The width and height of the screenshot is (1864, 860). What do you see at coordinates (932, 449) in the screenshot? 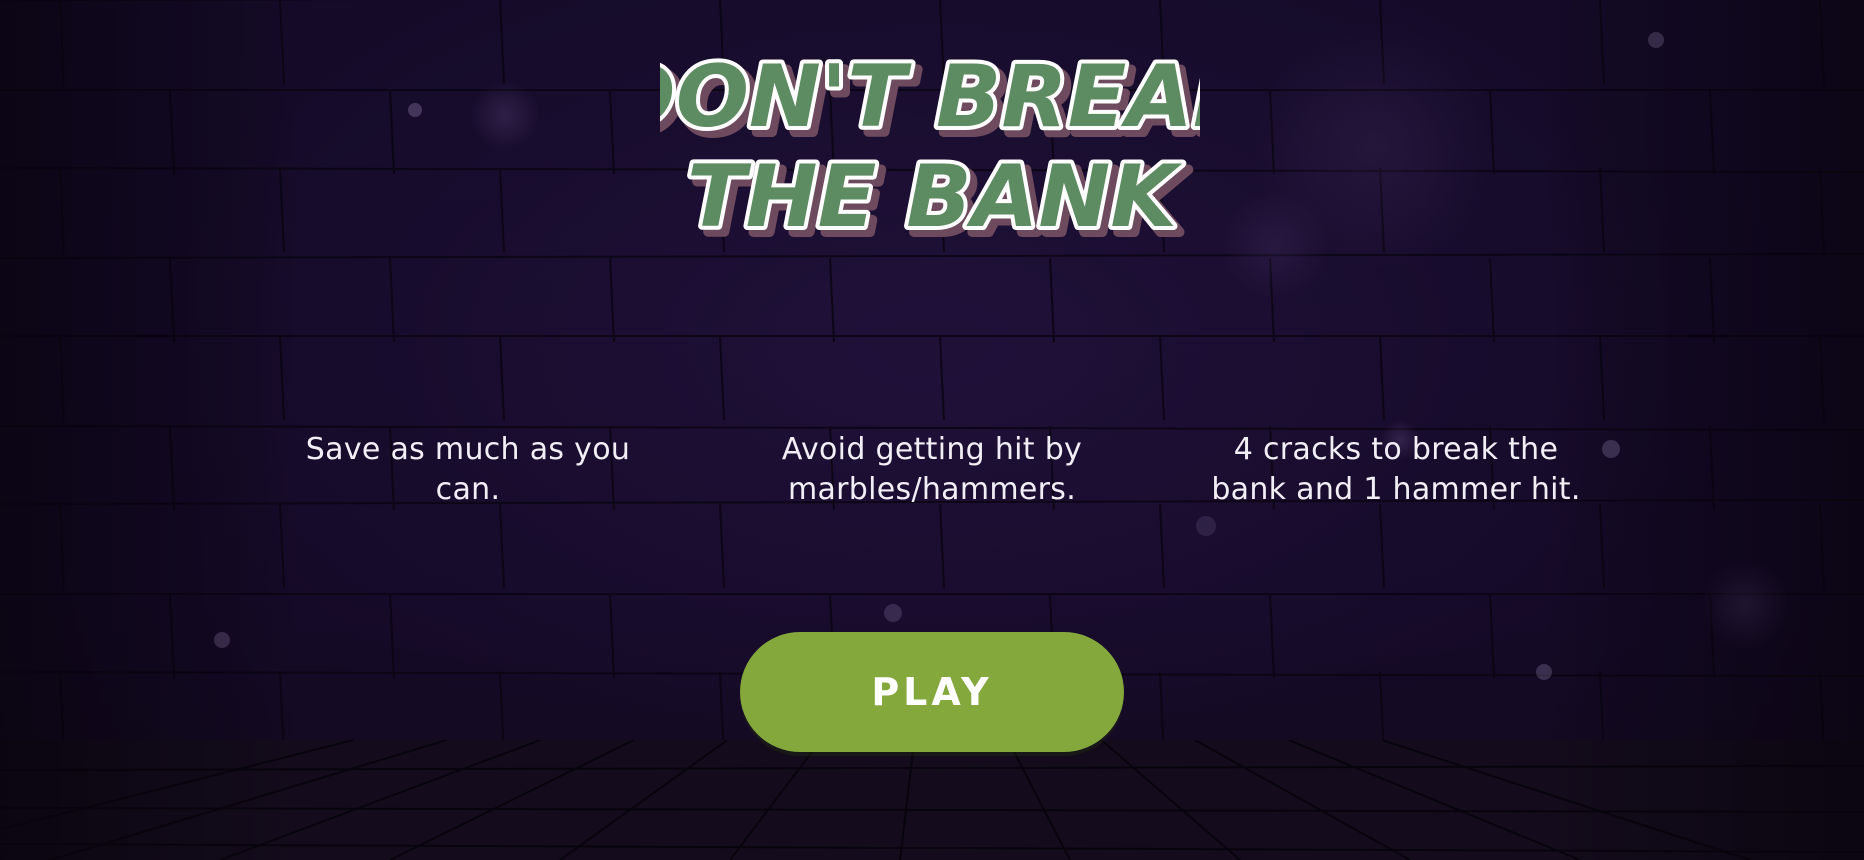
I see `instruction-line: Avoid getting hit by` at bounding box center [932, 449].